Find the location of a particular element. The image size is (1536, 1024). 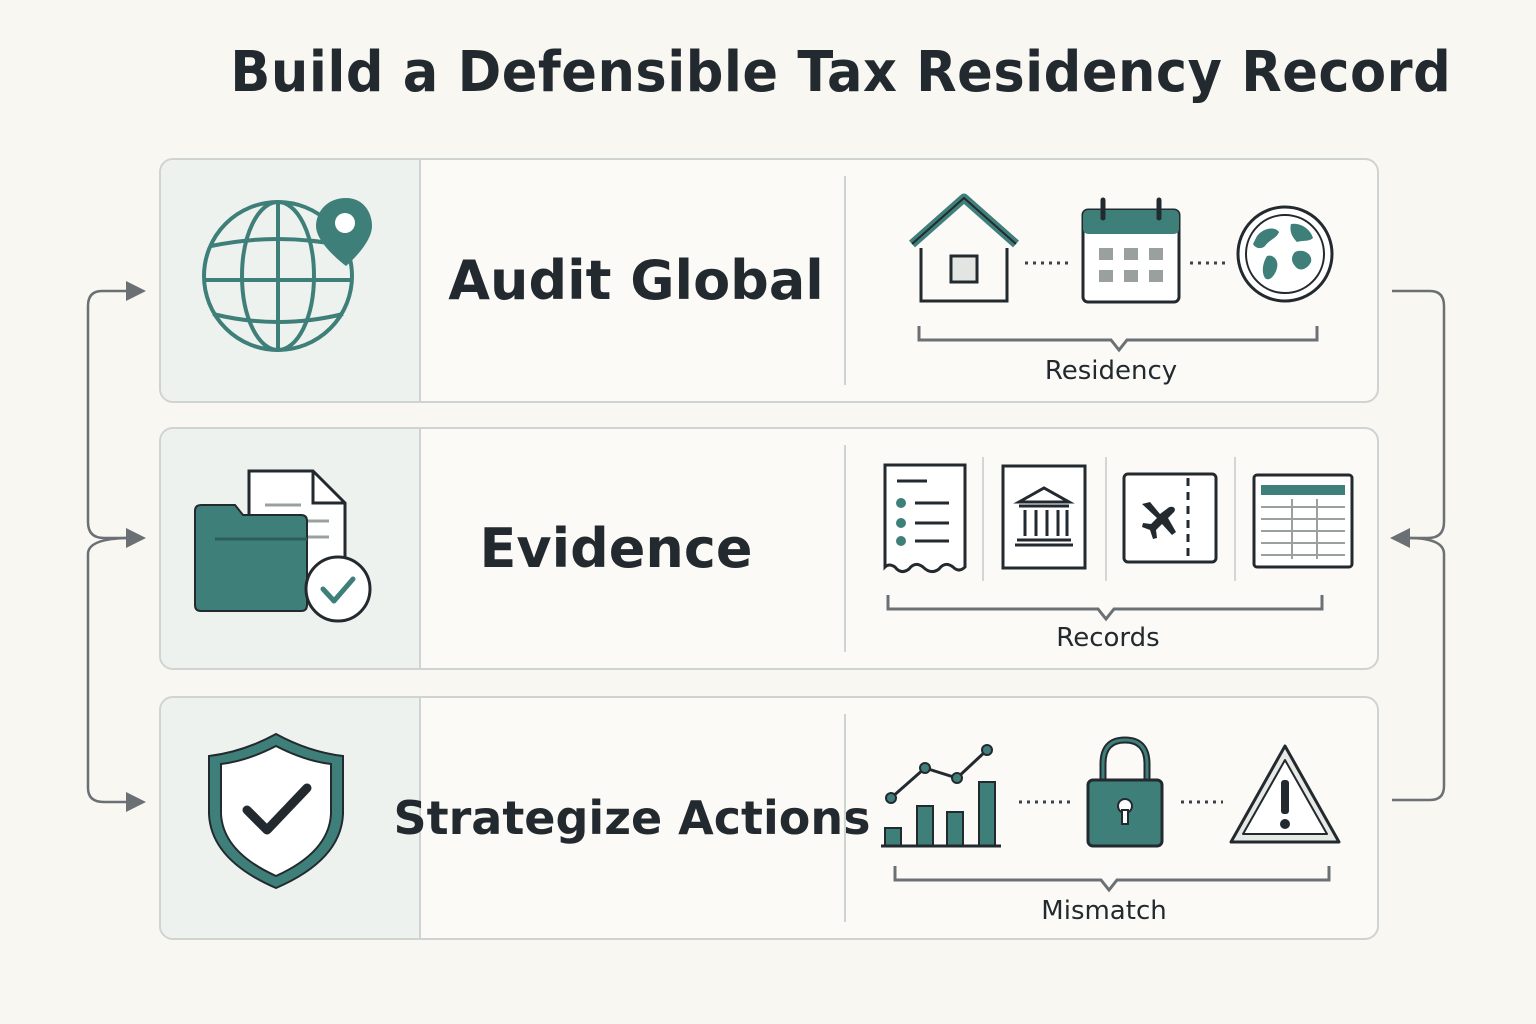

row-caption: Mismatch is located at coordinates (1104, 911).